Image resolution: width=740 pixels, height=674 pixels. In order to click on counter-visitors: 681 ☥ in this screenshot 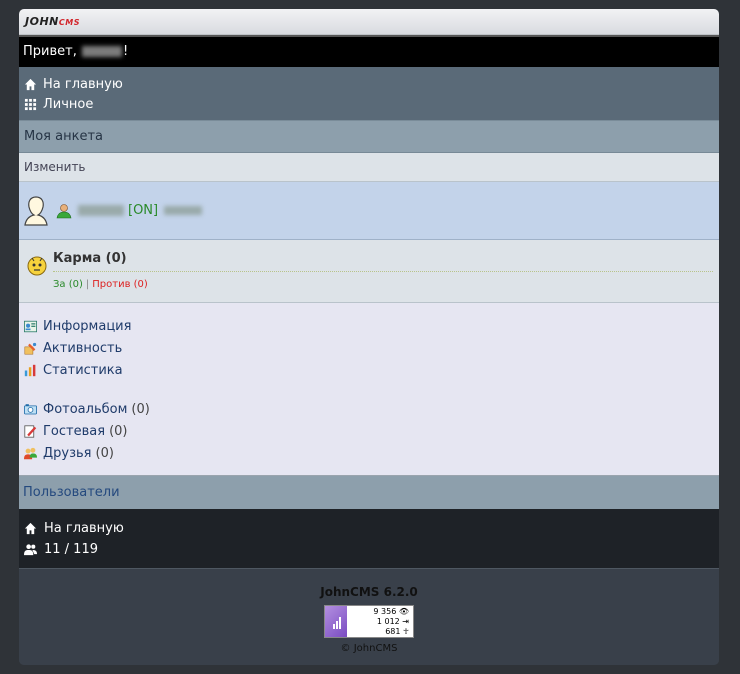, I will do `click(397, 631)`.